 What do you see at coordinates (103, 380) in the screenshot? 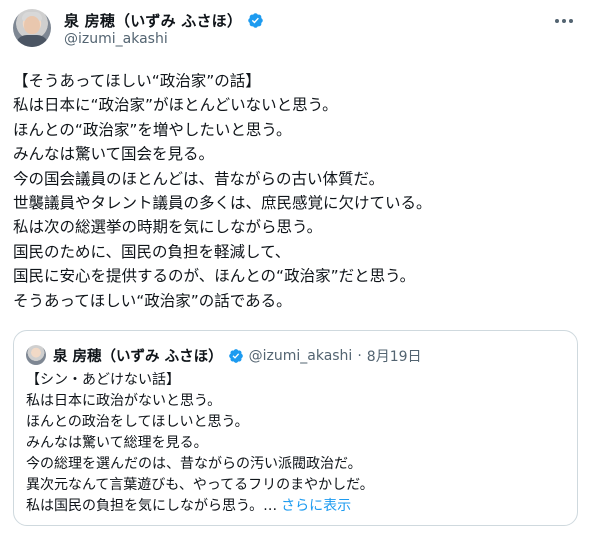
I see `quoted-line: 【シン・あどけない話】` at bounding box center [103, 380].